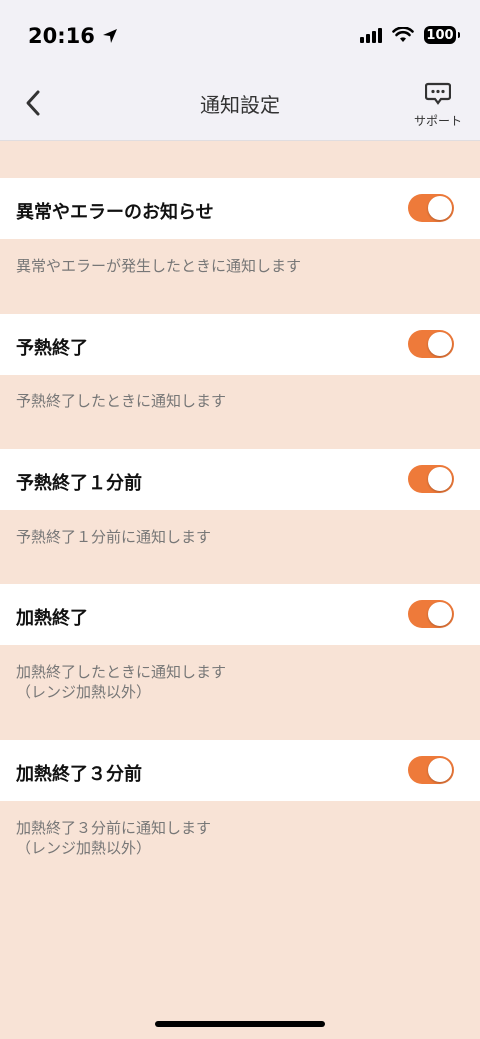  I want to click on setting-row-error-notice: 異常やエラーのお知らせ, so click(240, 208).